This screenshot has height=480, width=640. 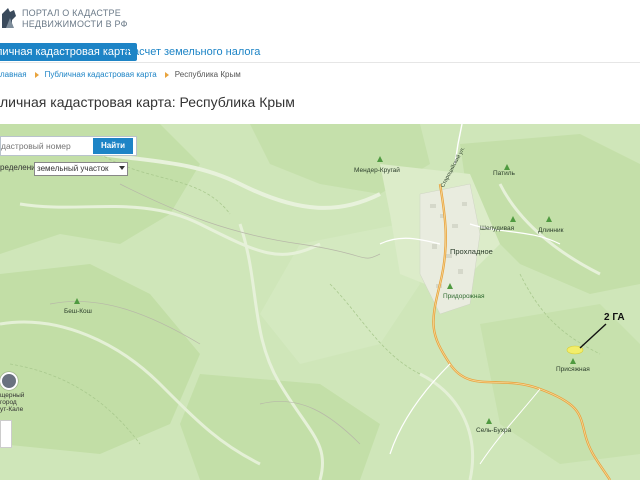 I want to click on logo-text: ПОРТАЛ О КАДАСТРЕ НЕДВИЖИМОСТИ В РФ, so click(x=75, y=19).